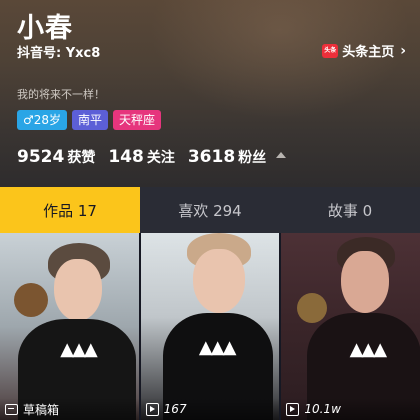 This screenshot has height=420, width=420. I want to click on fans-stat: 3618 粉丝, so click(227, 157).